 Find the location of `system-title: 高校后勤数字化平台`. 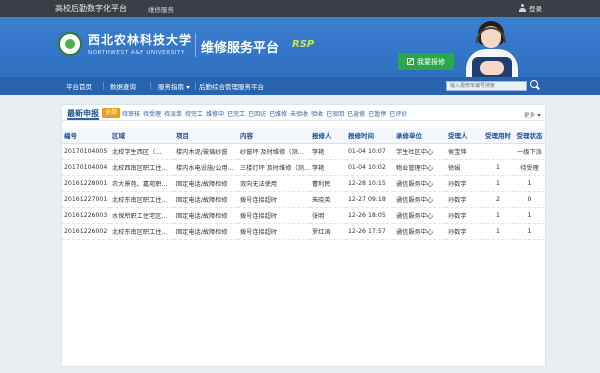

system-title: 高校后勤数字化平台 is located at coordinates (91, 8).